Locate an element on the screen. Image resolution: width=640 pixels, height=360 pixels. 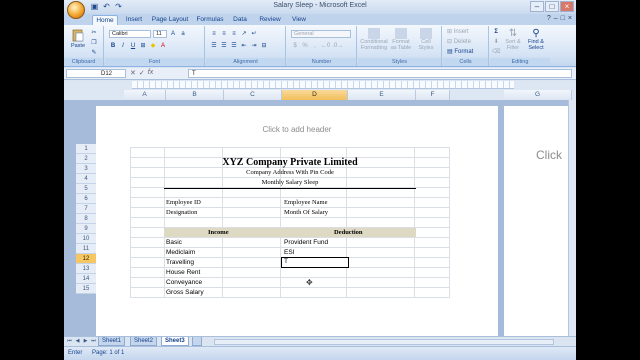
close-doc-icon: × is located at coordinates (570, 18).